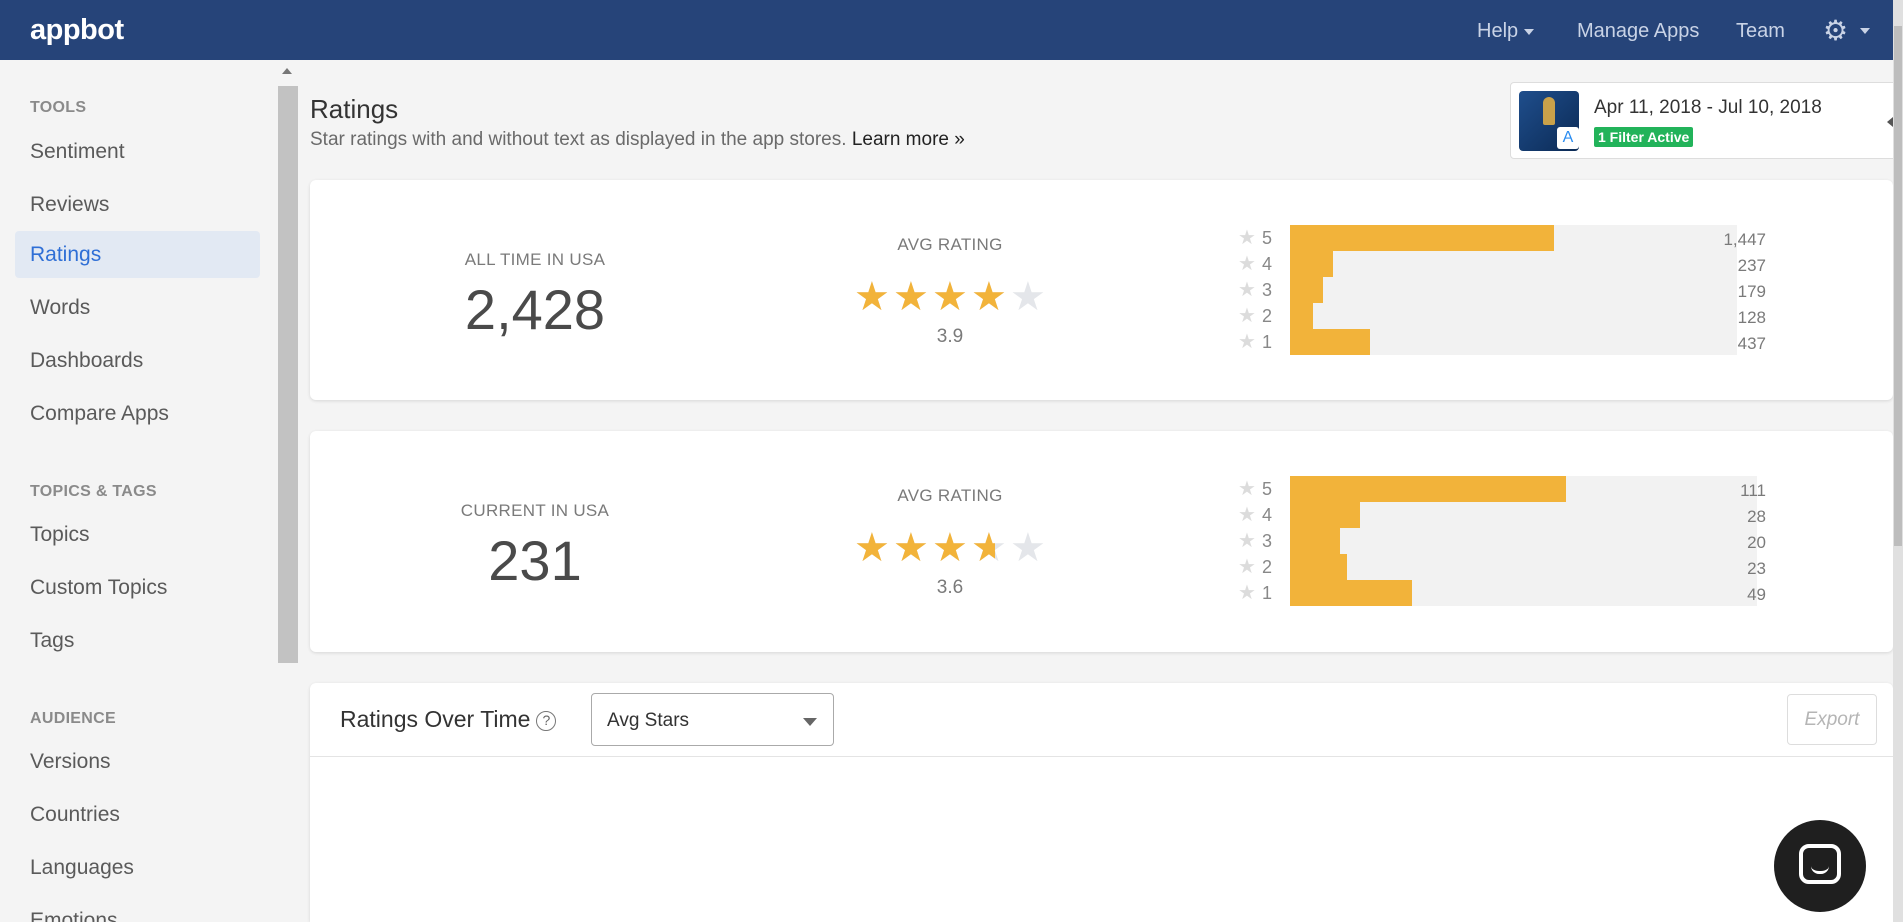 The height and width of the screenshot is (922, 1903). I want to click on help-menu: Help, so click(1506, 31).